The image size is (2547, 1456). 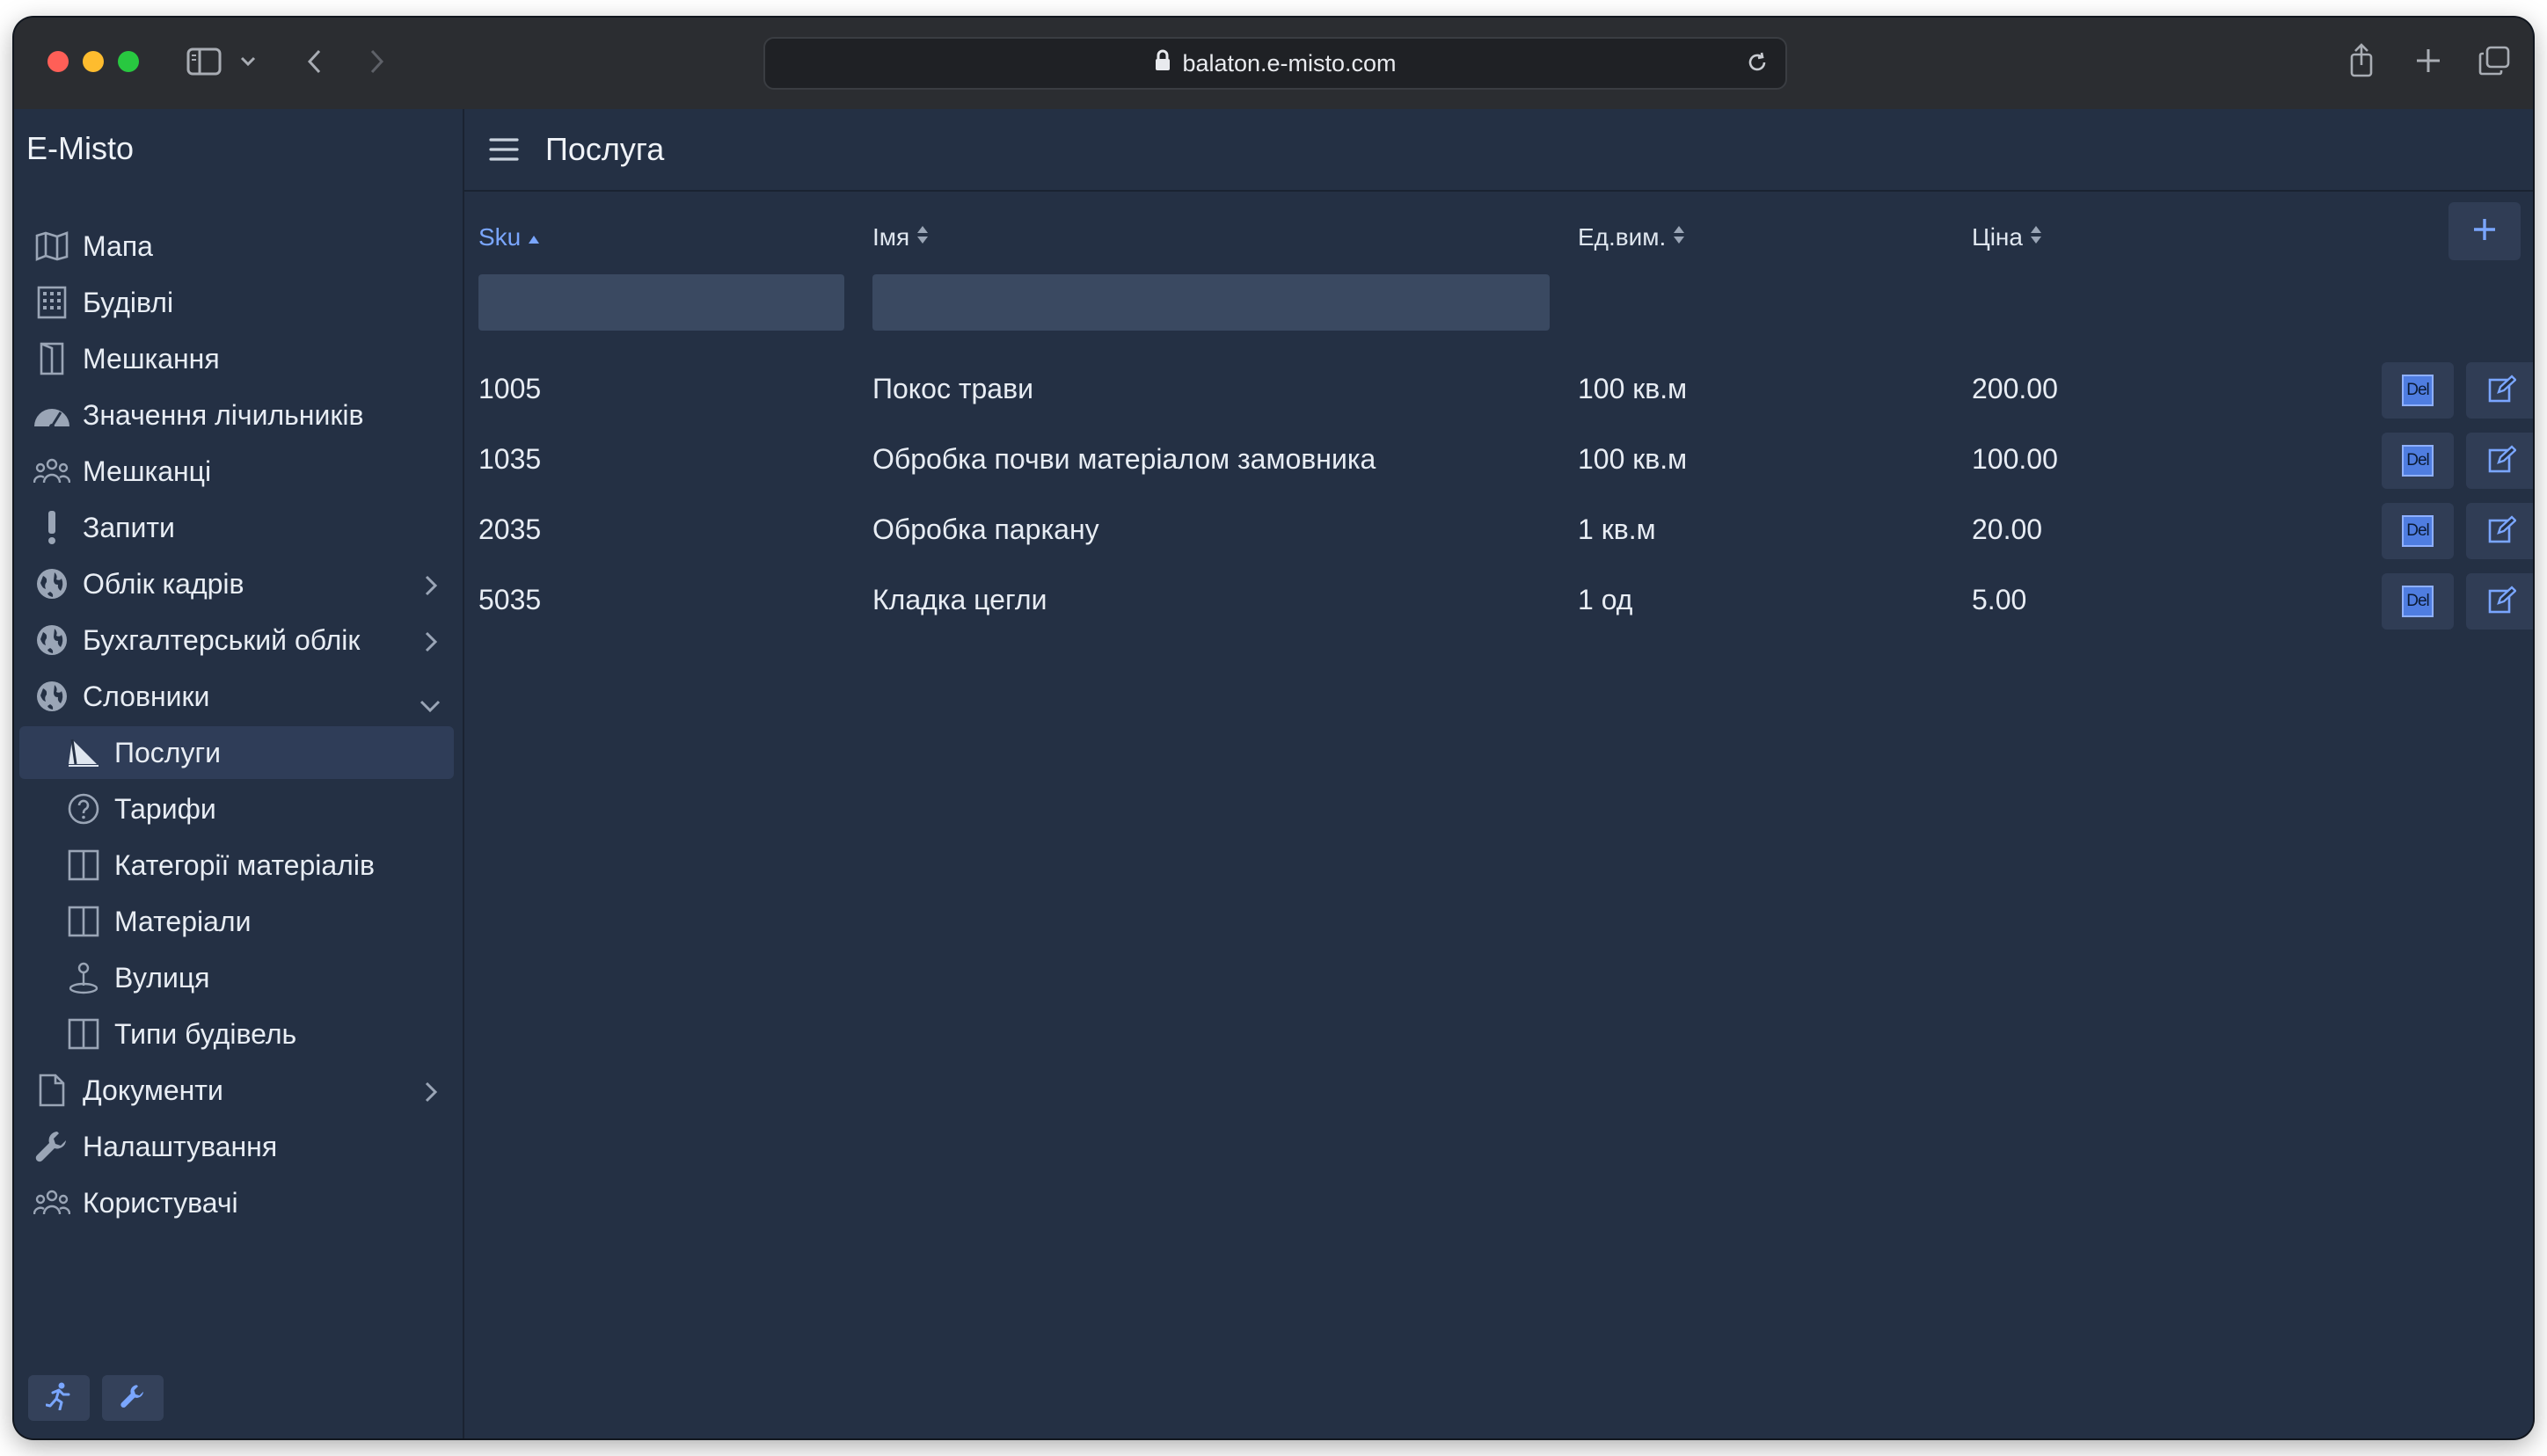 I want to click on sidebar-item-material-categories: Категорії матеріалів, so click(x=236, y=865).